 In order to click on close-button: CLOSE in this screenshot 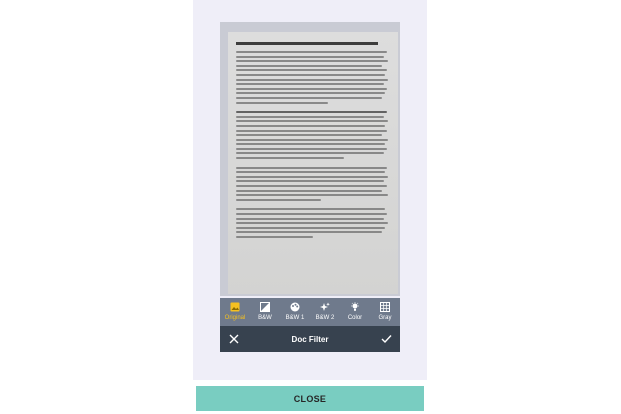, I will do `click(310, 398)`.